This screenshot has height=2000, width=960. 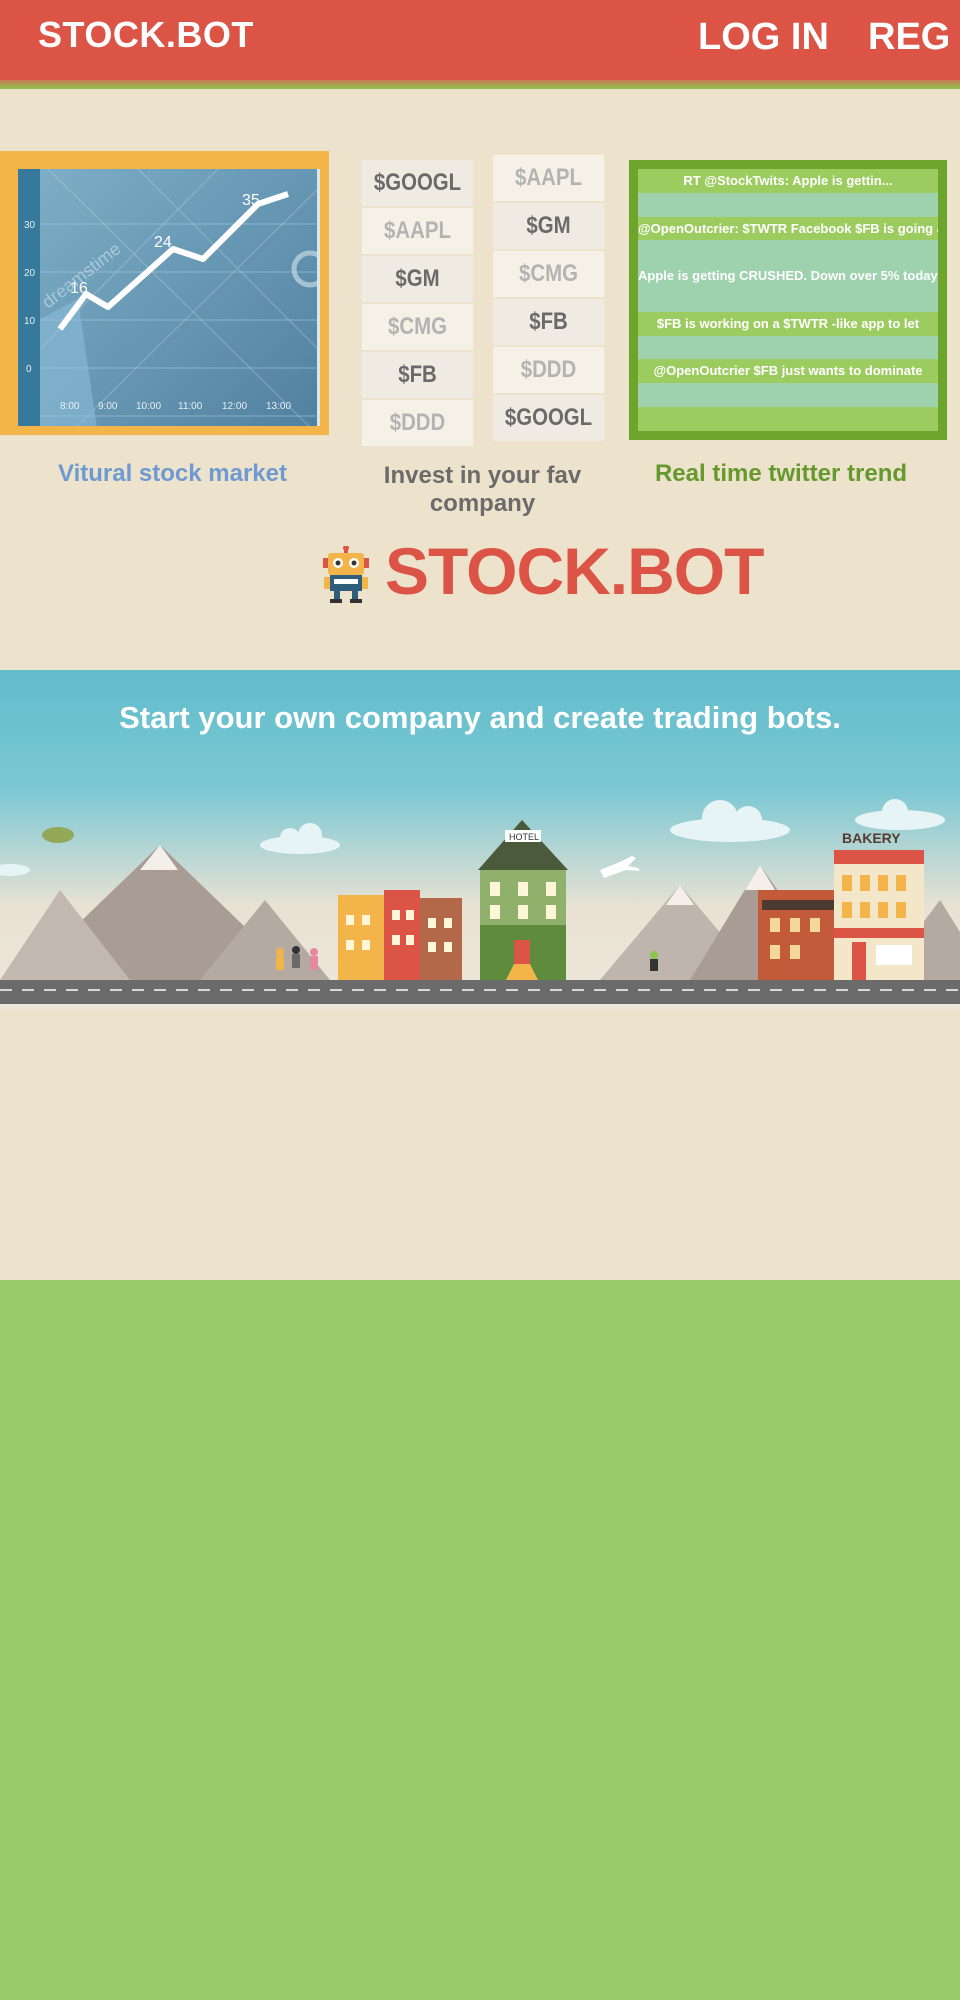 I want to click on chart-frame, so click(x=164, y=293).